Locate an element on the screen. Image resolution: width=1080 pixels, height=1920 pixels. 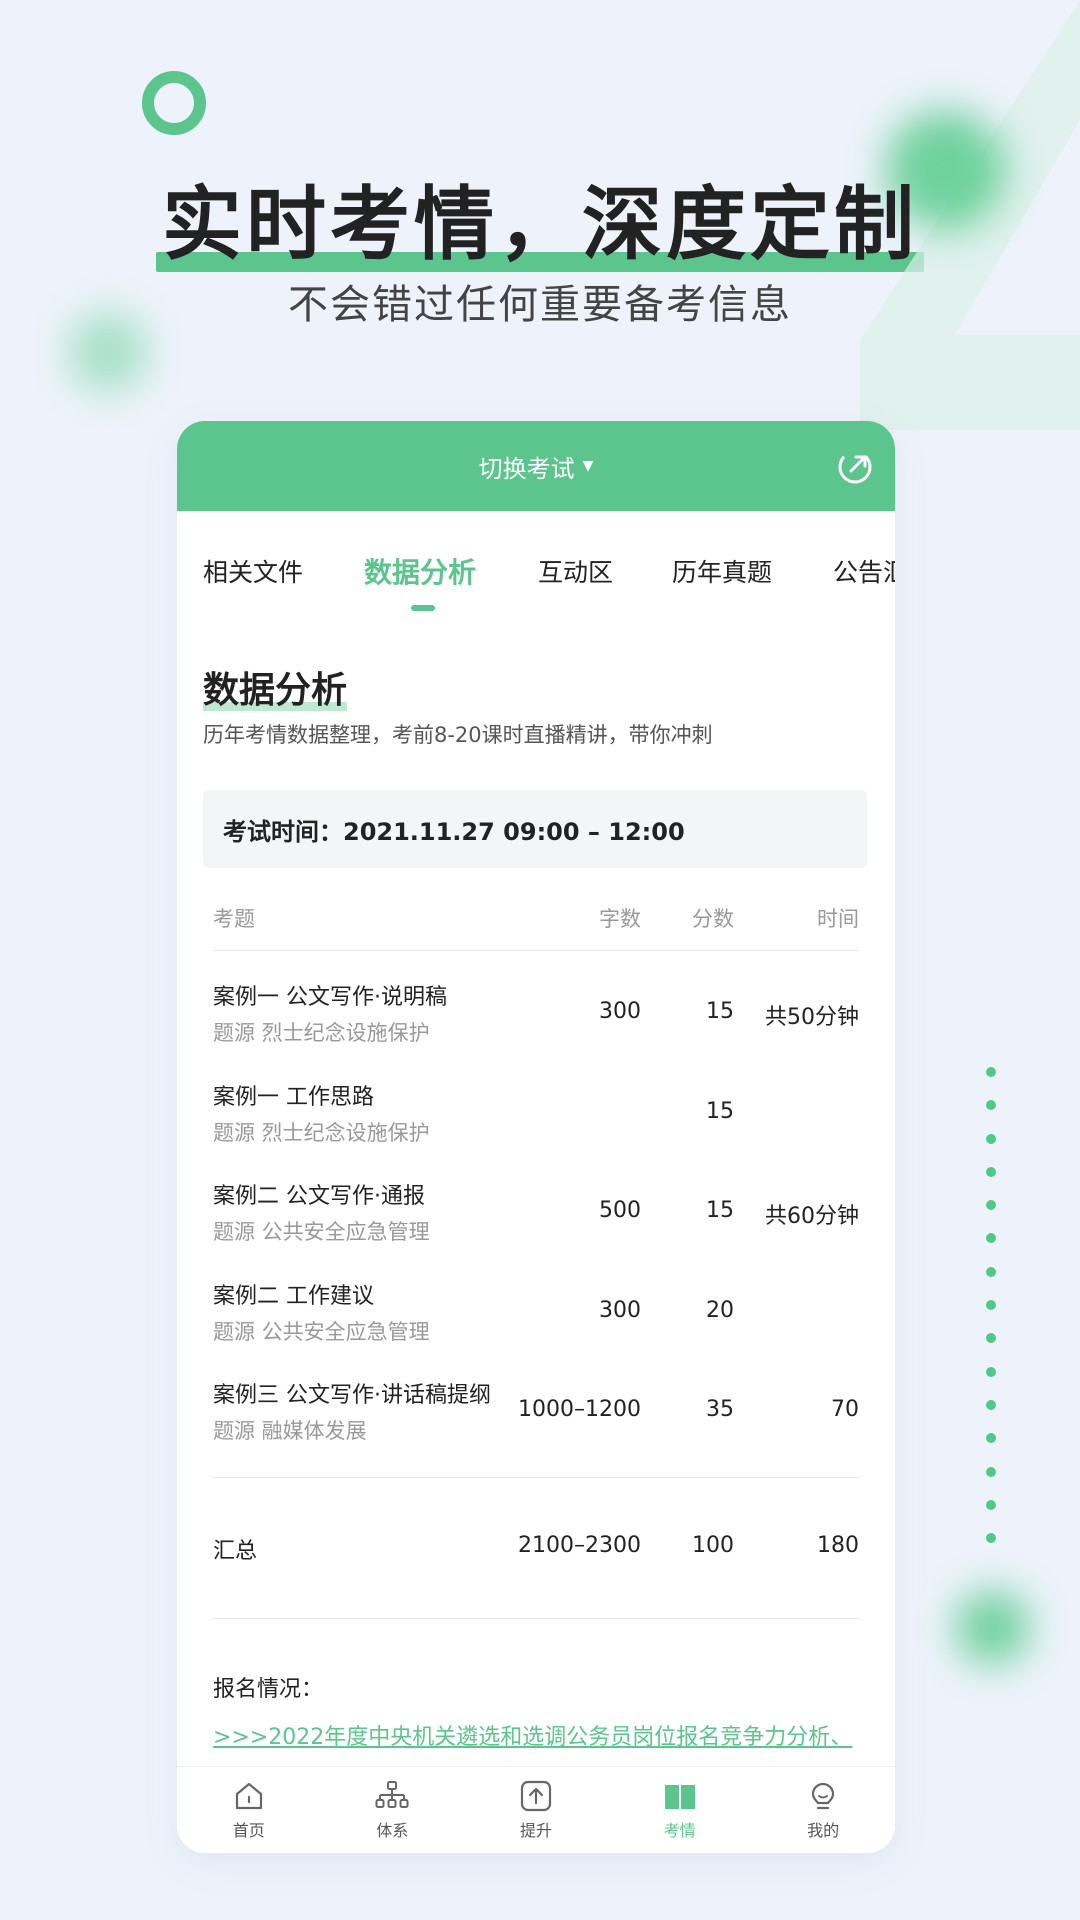
question-title: 案例三 公文写作·讲话稿提纲 is located at coordinates (352, 1396).